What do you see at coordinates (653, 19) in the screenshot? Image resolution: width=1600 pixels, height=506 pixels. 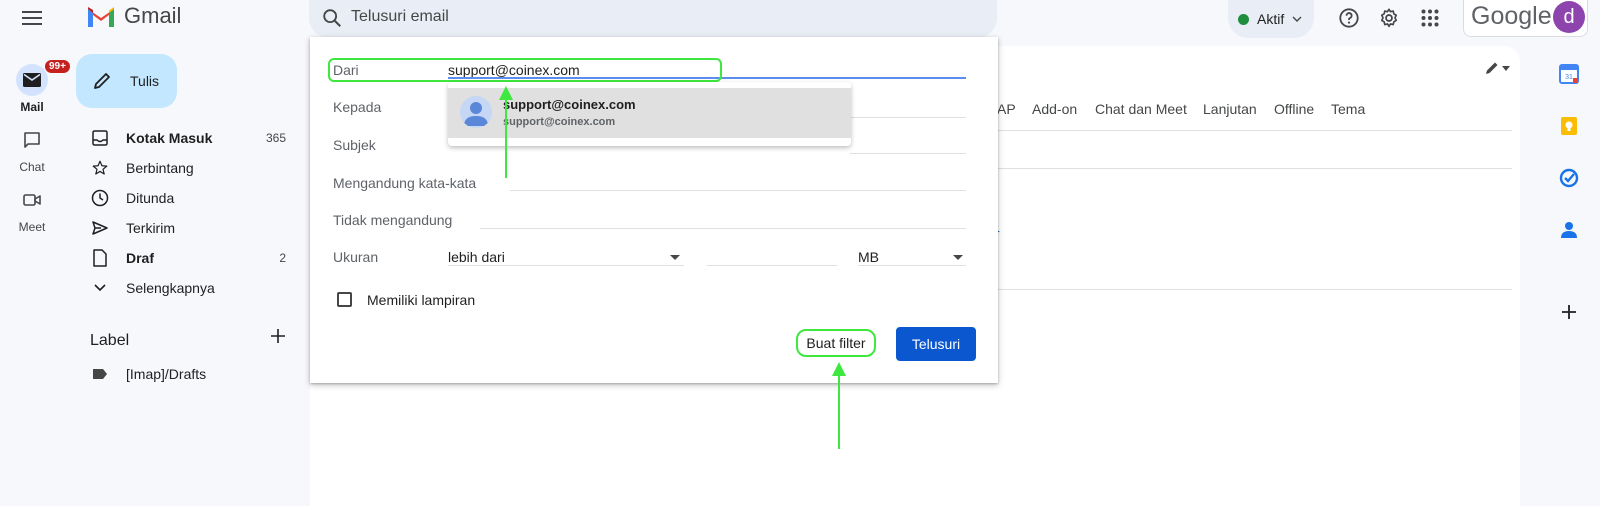 I see `search-bar: Telusuri email` at bounding box center [653, 19].